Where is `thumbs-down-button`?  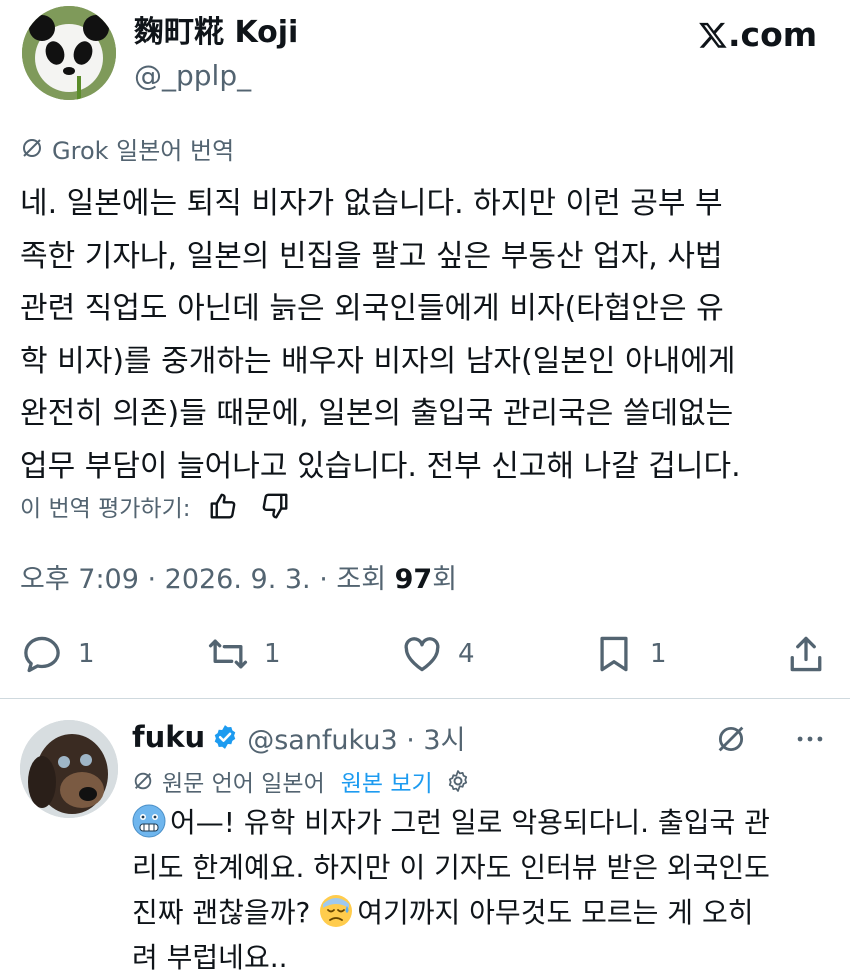 thumbs-down-button is located at coordinates (275, 506).